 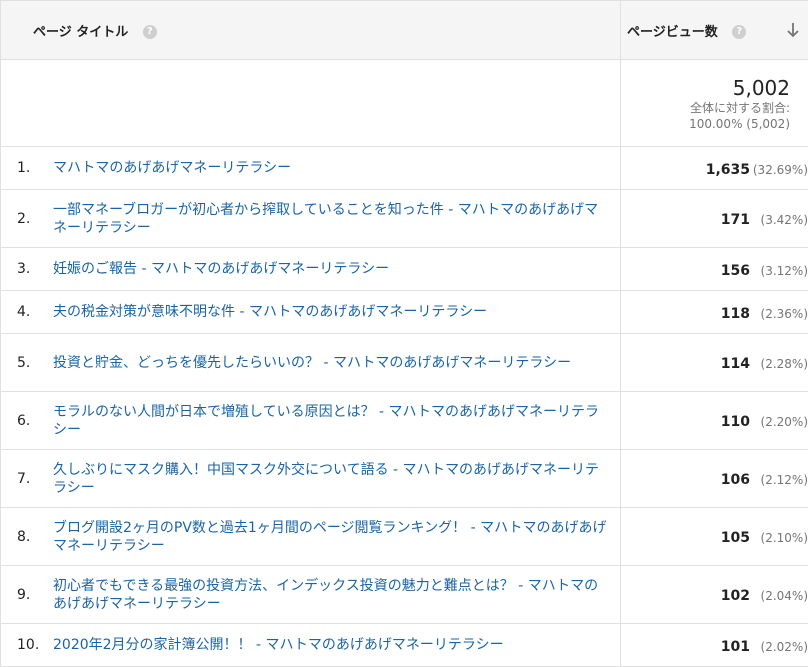 What do you see at coordinates (714, 479) in the screenshot?
I see `pageviews-cell: 106(2.12%)` at bounding box center [714, 479].